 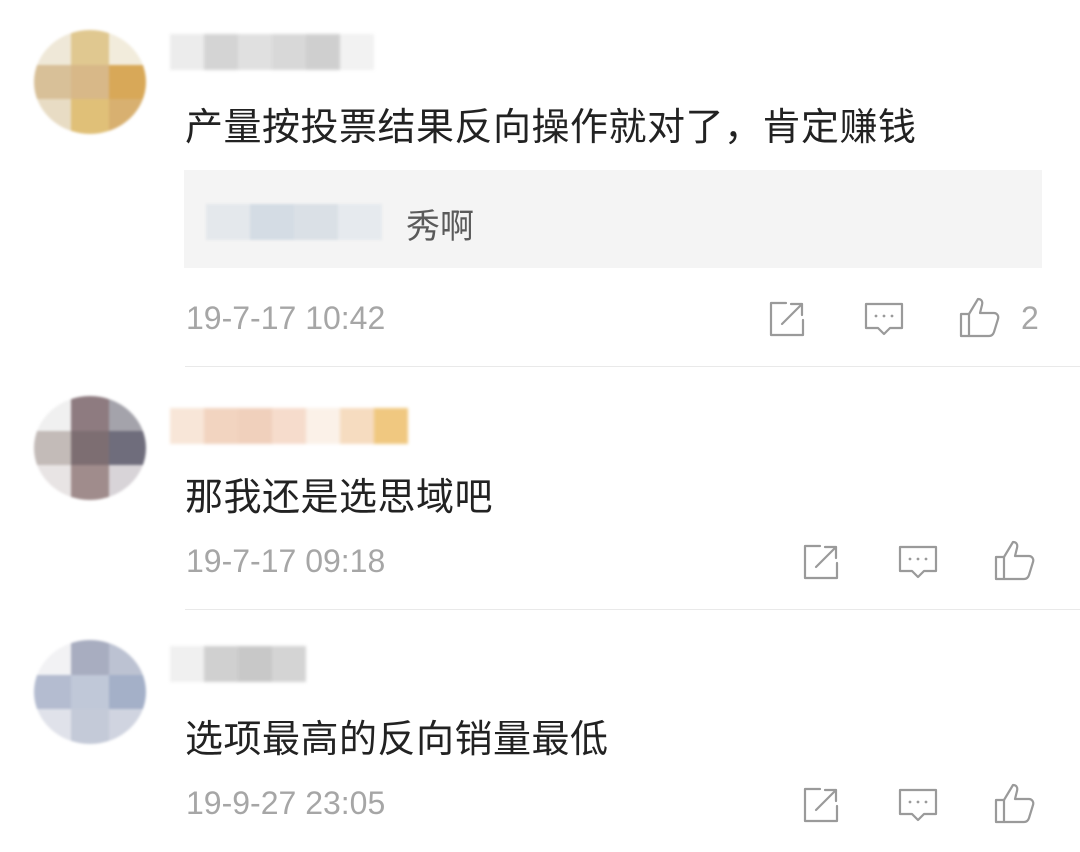 What do you see at coordinates (613, 219) in the screenshot?
I see `reply-box: 秀啊` at bounding box center [613, 219].